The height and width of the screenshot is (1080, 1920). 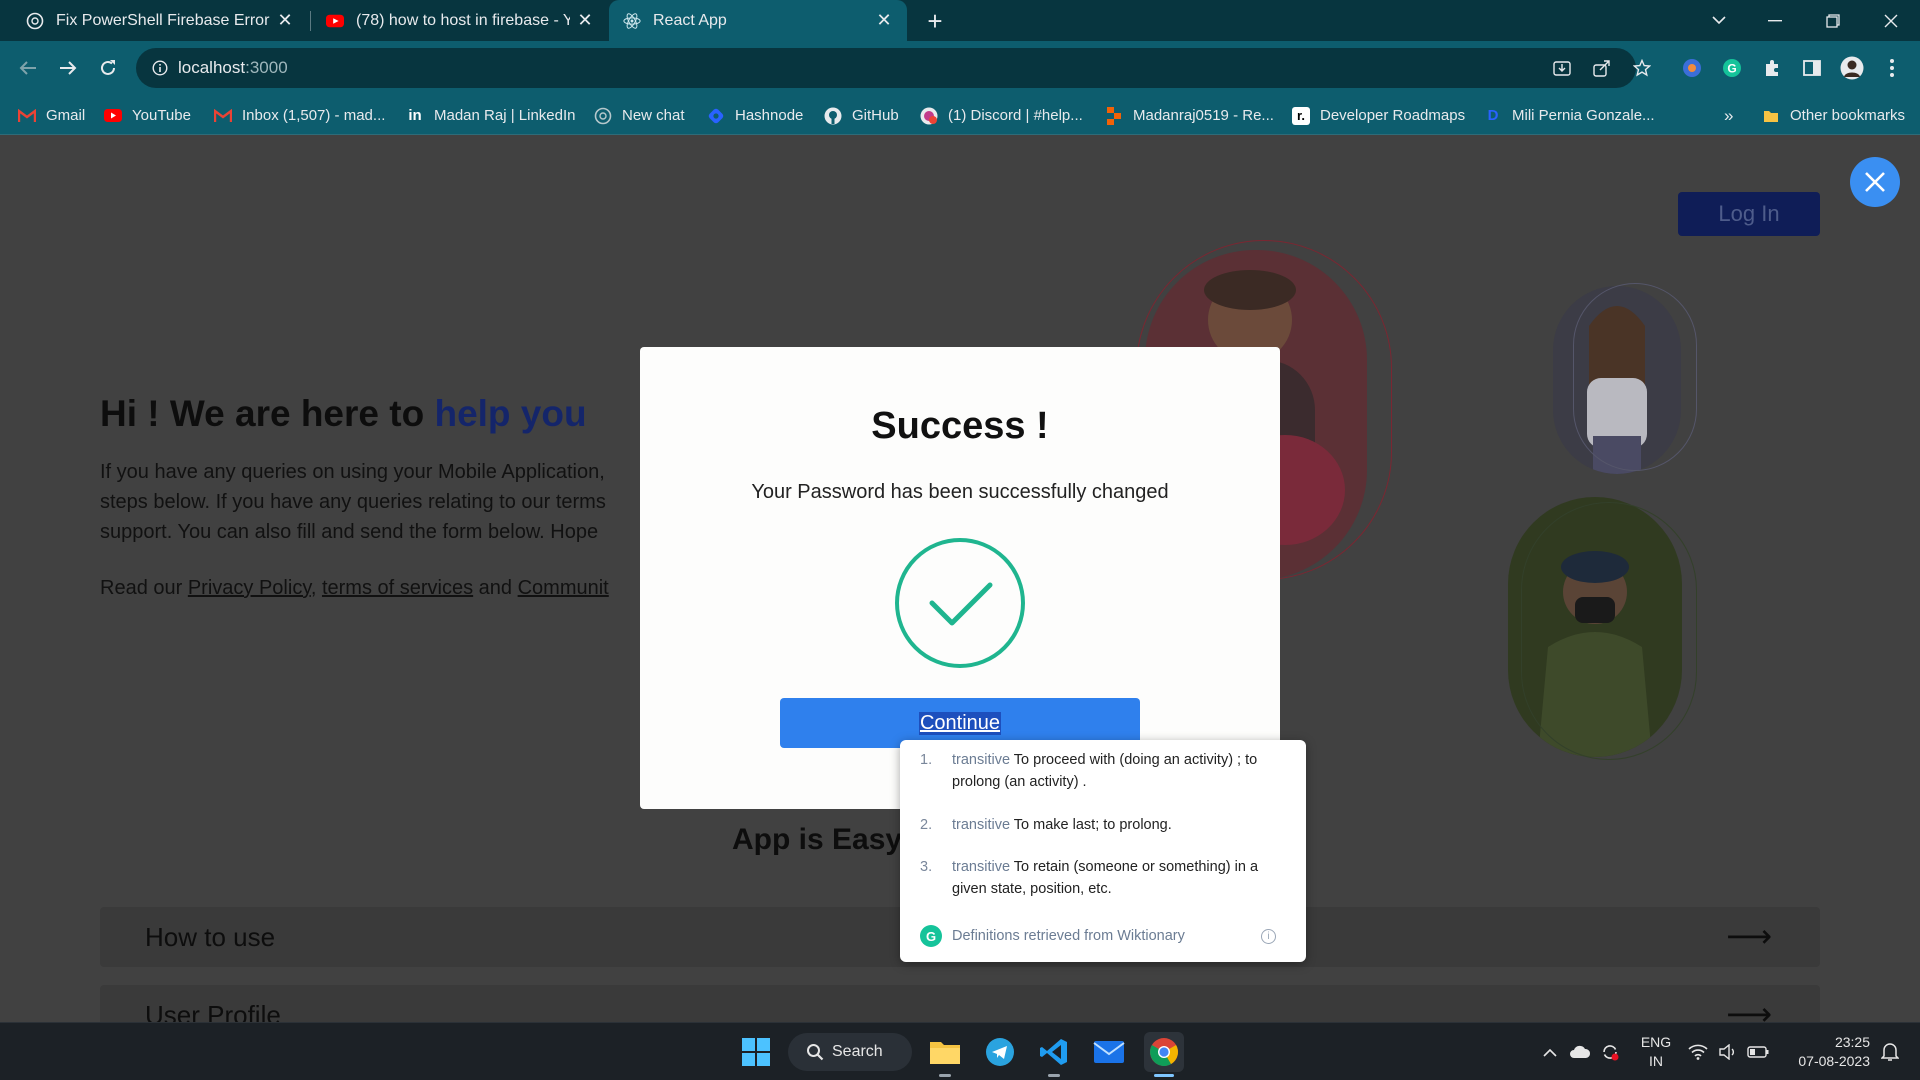 I want to click on bookmark-roadmaps: r. Developer Roadmaps, so click(x=1378, y=115).